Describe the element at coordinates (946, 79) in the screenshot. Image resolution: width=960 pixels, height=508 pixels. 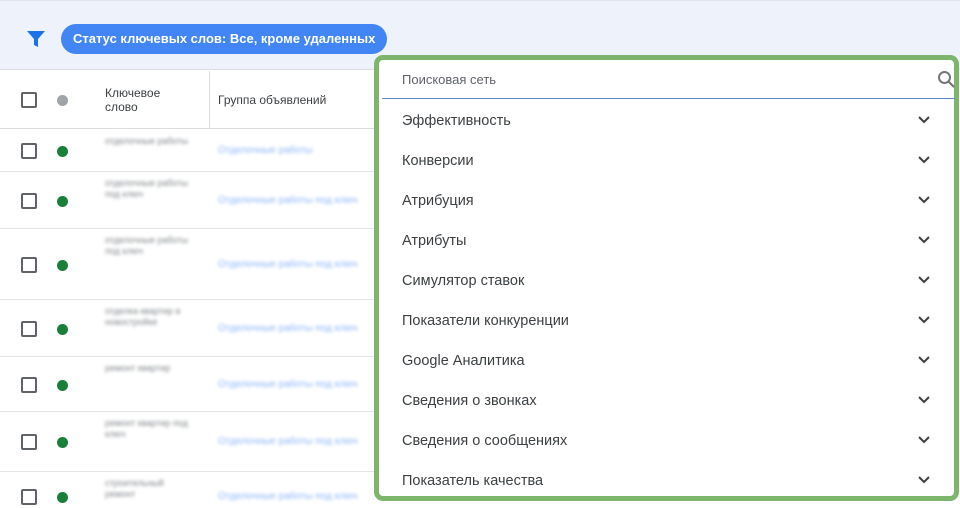
I see `search-icon` at that location.